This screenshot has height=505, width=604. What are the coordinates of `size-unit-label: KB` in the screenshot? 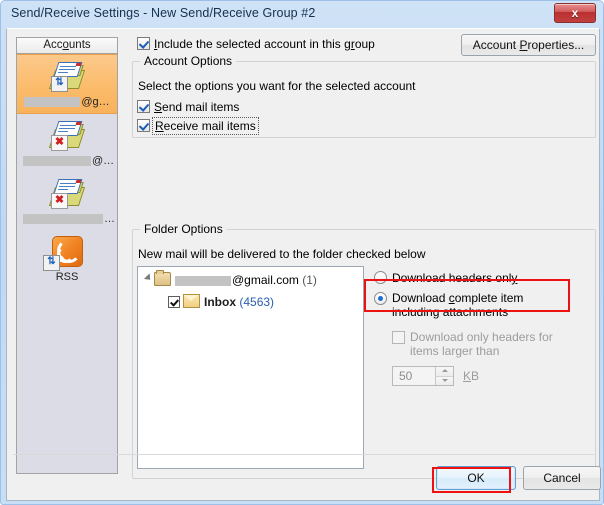 It's located at (471, 376).